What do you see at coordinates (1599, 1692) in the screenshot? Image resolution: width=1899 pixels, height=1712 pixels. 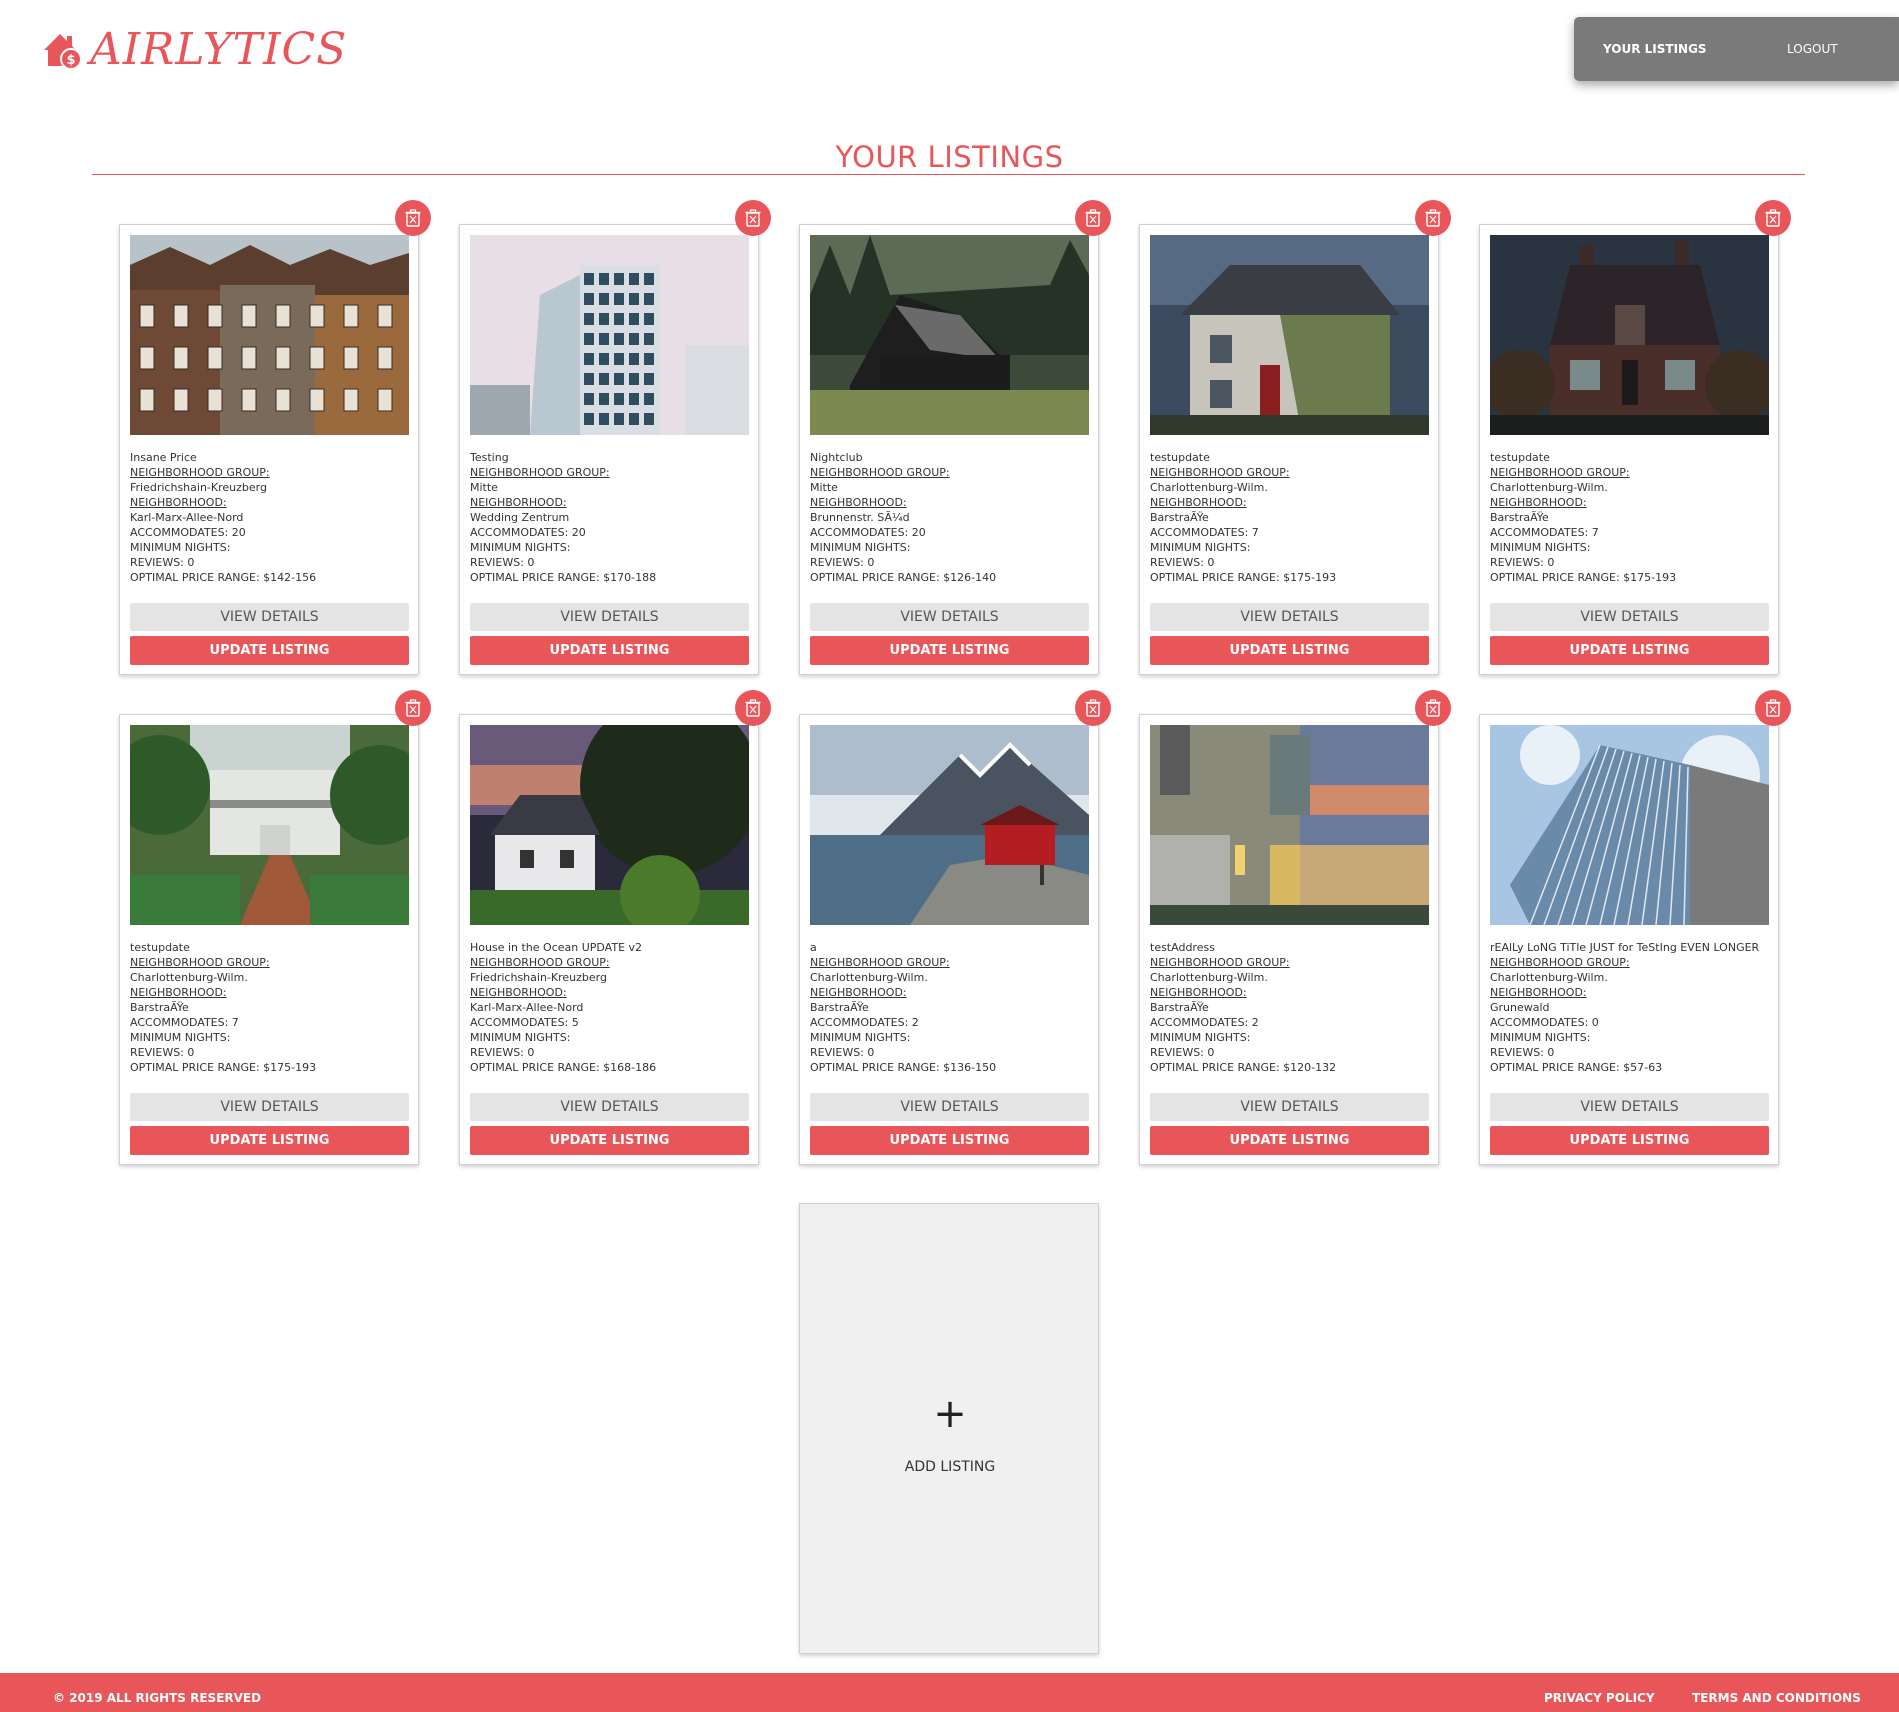 I see `privacy-policy-link: PRIVACY POLICY` at bounding box center [1599, 1692].